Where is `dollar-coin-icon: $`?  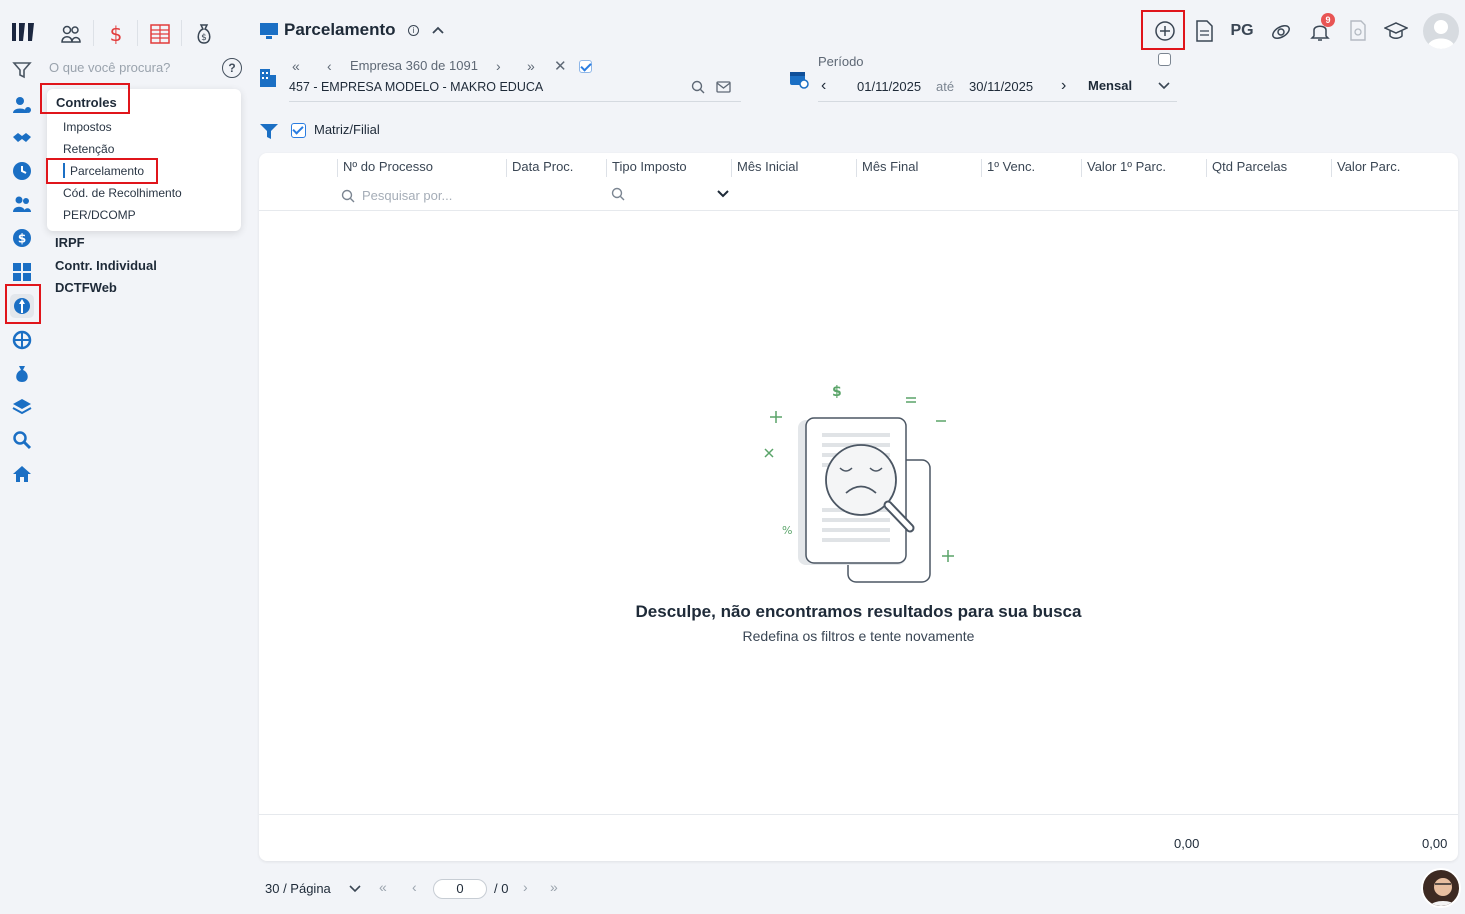
dollar-coin-icon: $ is located at coordinates (22, 238).